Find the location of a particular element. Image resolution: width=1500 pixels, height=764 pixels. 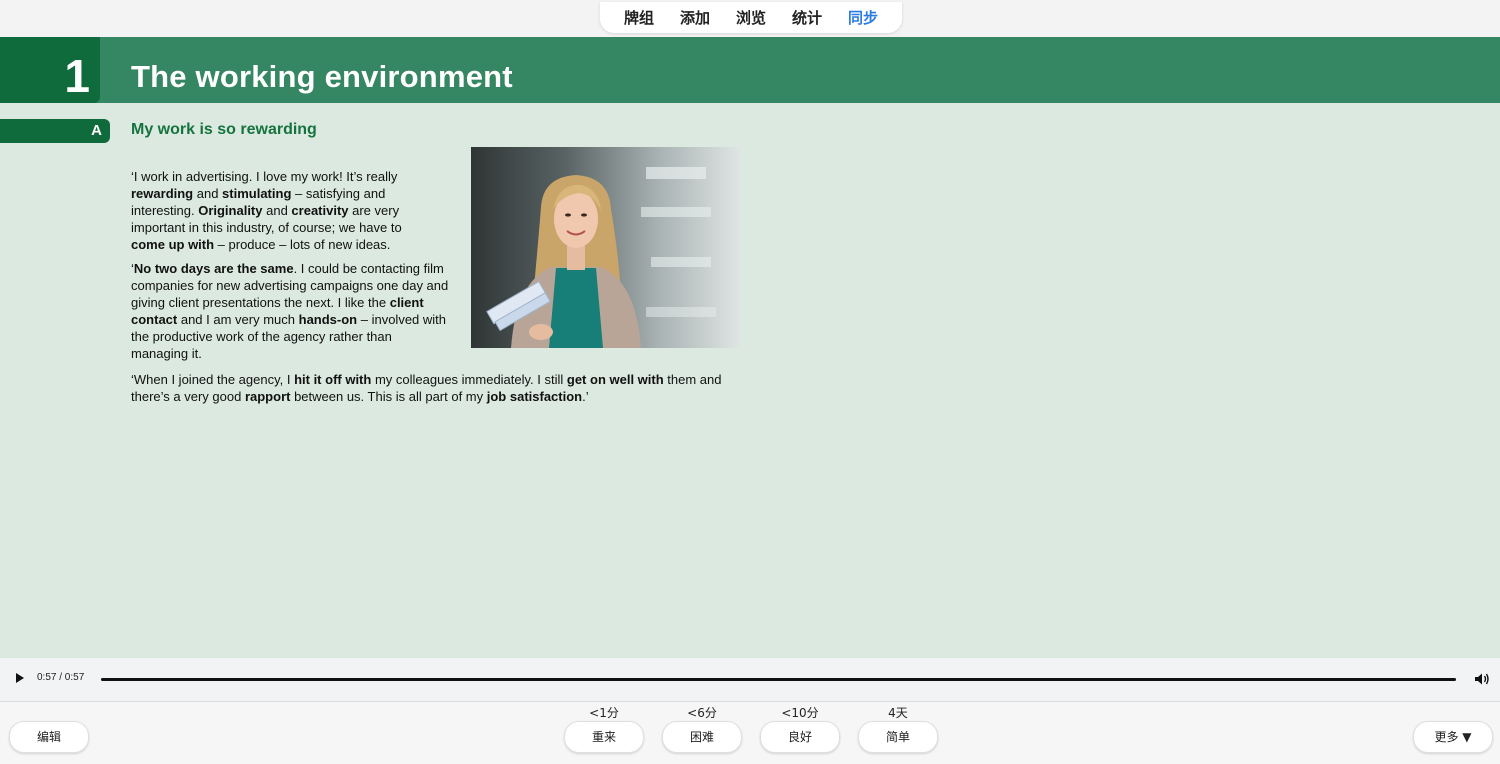

chapter-header: 1 The working environment is located at coordinates (750, 70).